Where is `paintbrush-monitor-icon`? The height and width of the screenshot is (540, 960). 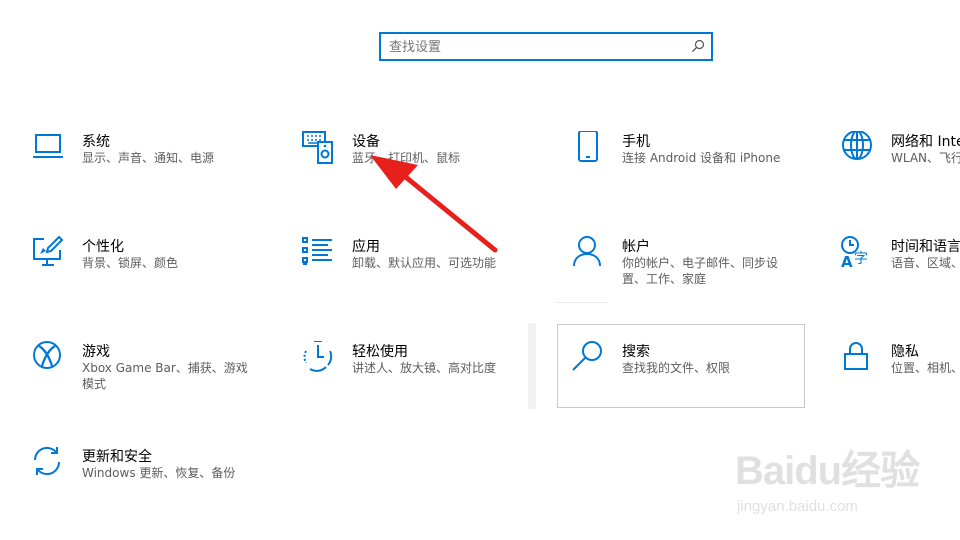 paintbrush-monitor-icon is located at coordinates (48, 253).